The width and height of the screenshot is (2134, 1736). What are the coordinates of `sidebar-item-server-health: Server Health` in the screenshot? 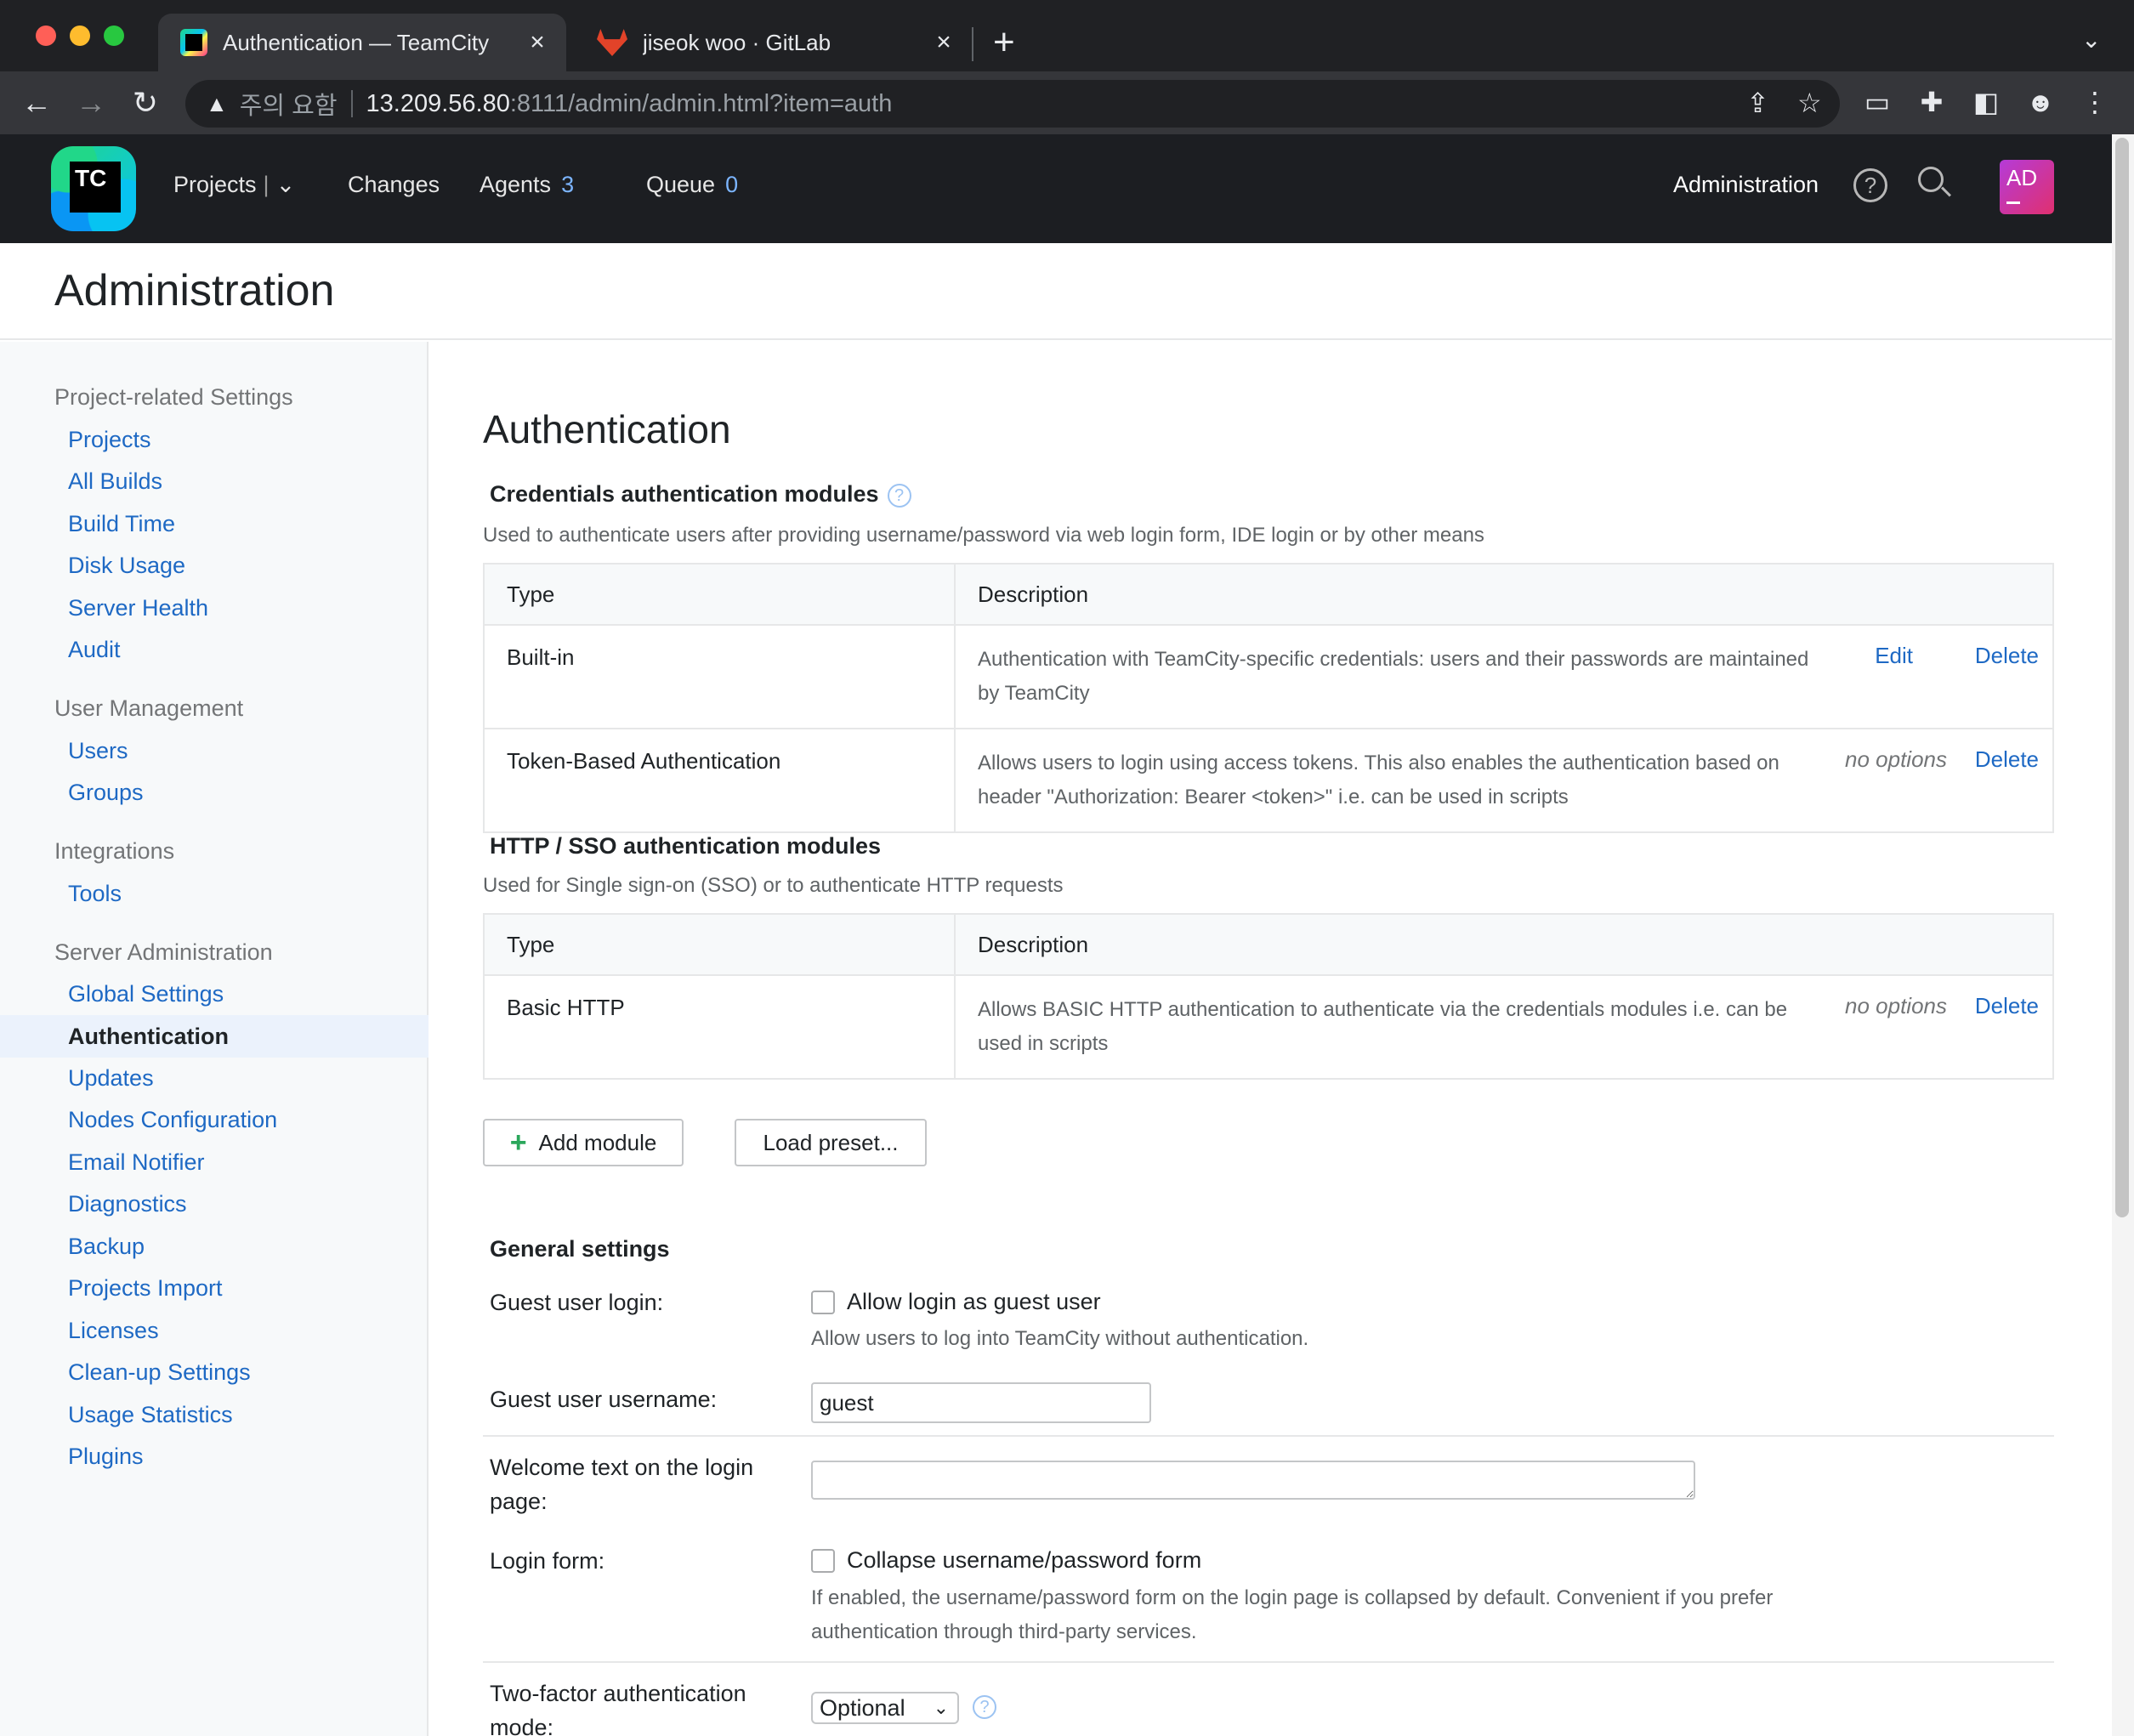 It's located at (138, 608).